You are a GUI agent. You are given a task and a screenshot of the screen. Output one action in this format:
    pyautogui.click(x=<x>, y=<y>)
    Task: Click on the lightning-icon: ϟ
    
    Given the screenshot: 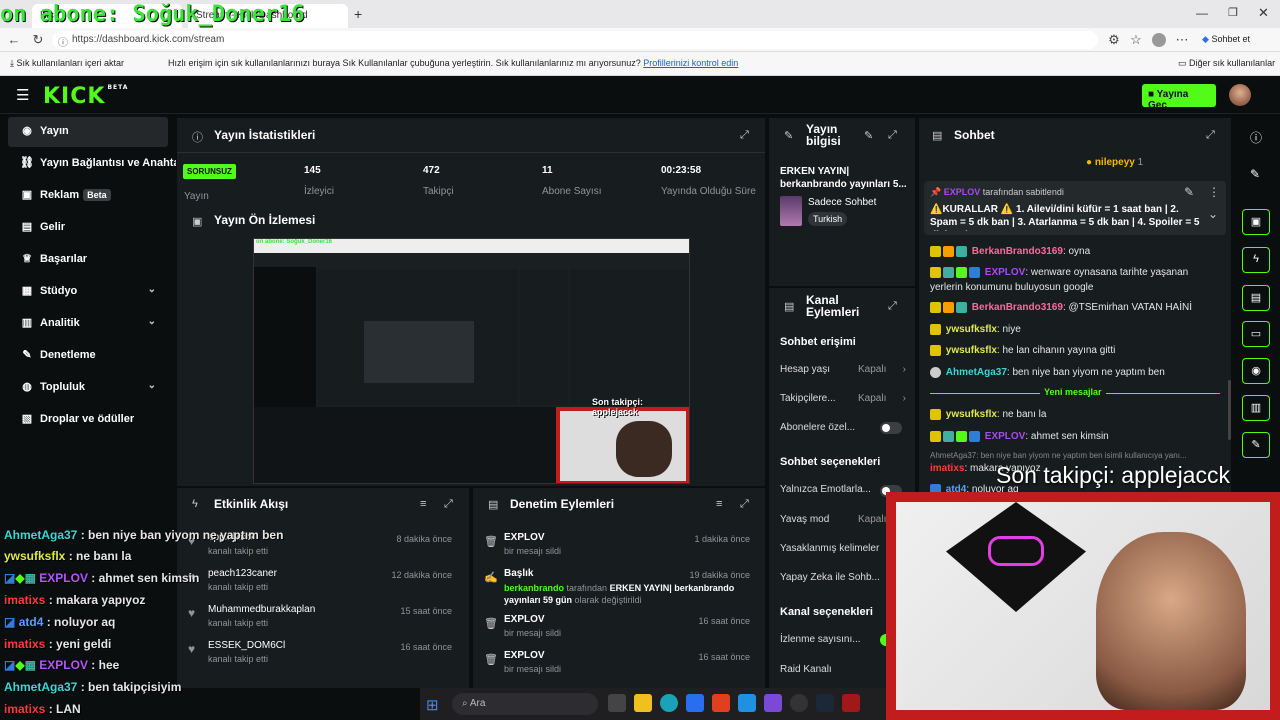 What is the action you would take?
    pyautogui.click(x=1256, y=260)
    